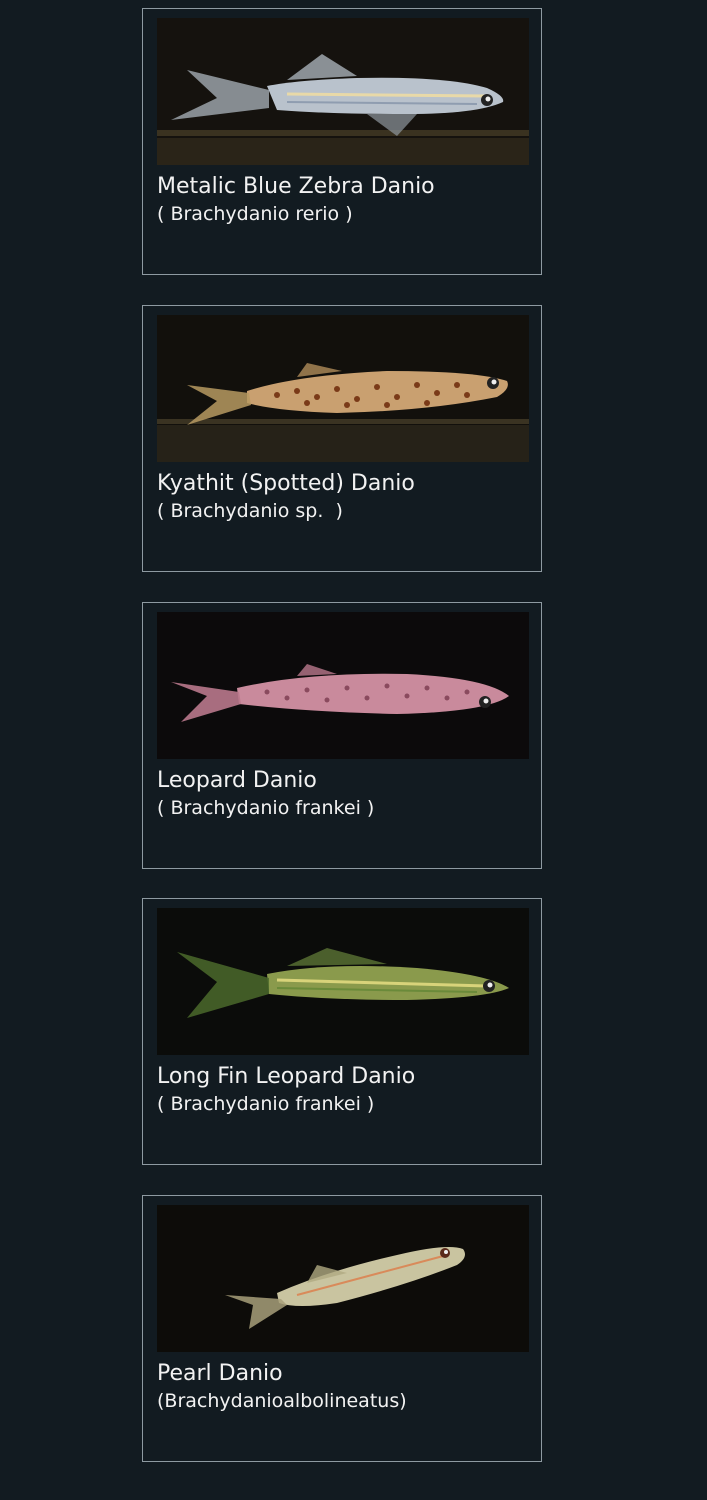 This screenshot has width=707, height=1500. I want to click on zebra-danio-image, so click(343, 91).